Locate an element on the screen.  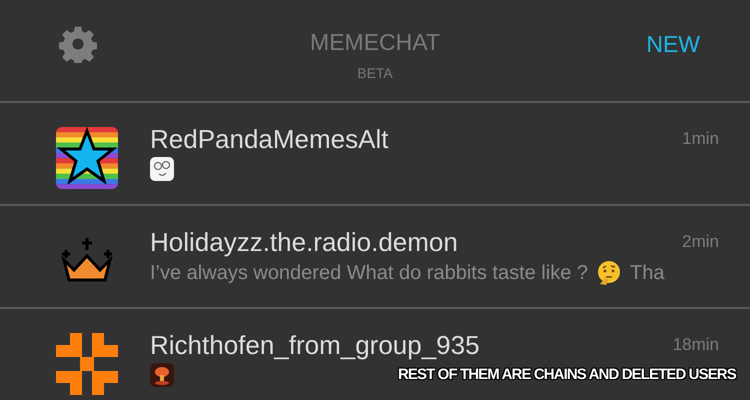
explosion-icon is located at coordinates (162, 374).